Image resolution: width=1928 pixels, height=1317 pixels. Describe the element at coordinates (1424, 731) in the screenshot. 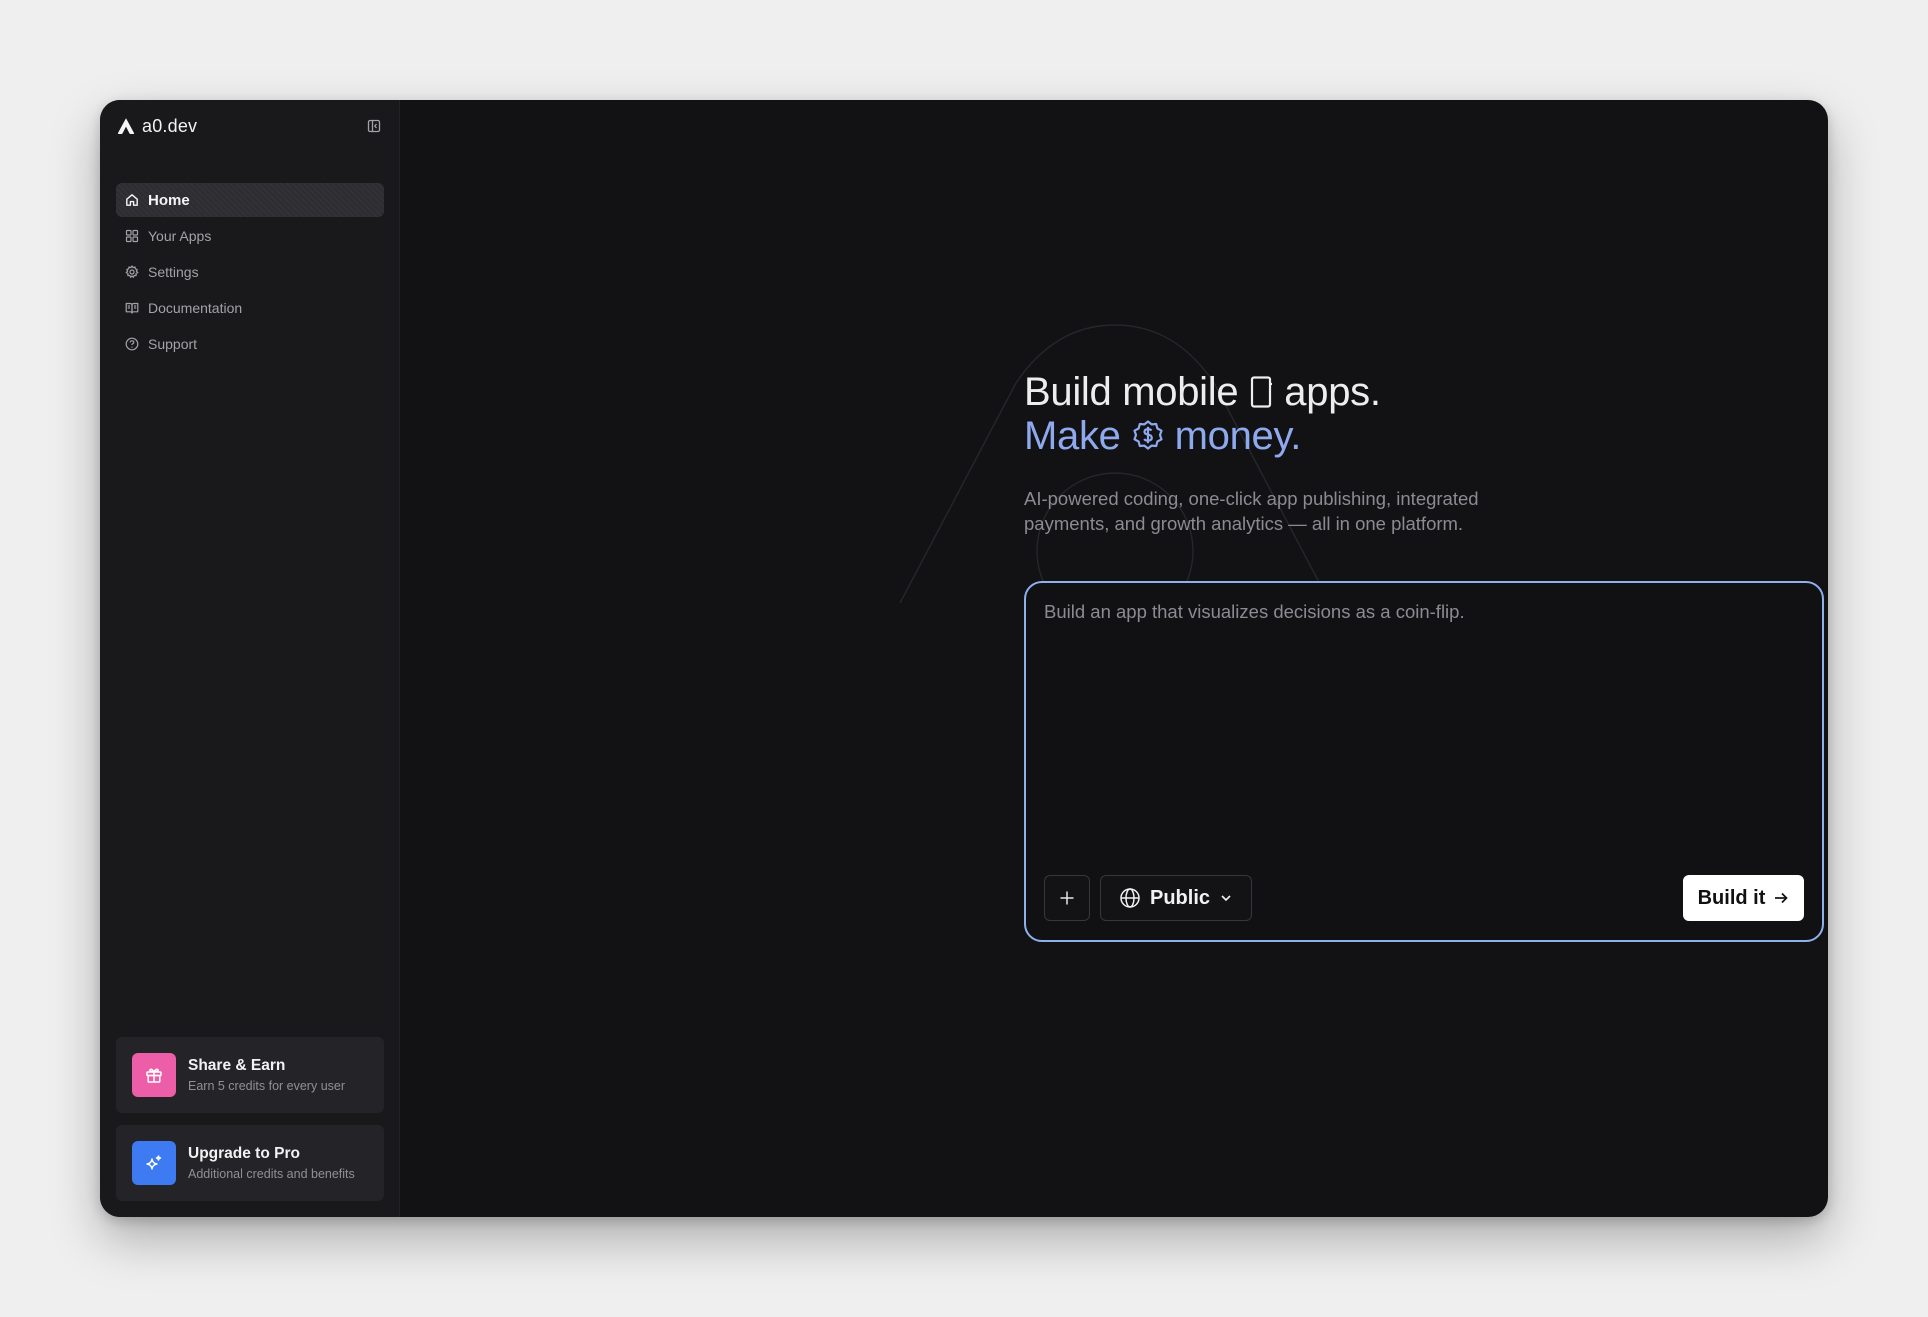

I see `prompt-input` at that location.